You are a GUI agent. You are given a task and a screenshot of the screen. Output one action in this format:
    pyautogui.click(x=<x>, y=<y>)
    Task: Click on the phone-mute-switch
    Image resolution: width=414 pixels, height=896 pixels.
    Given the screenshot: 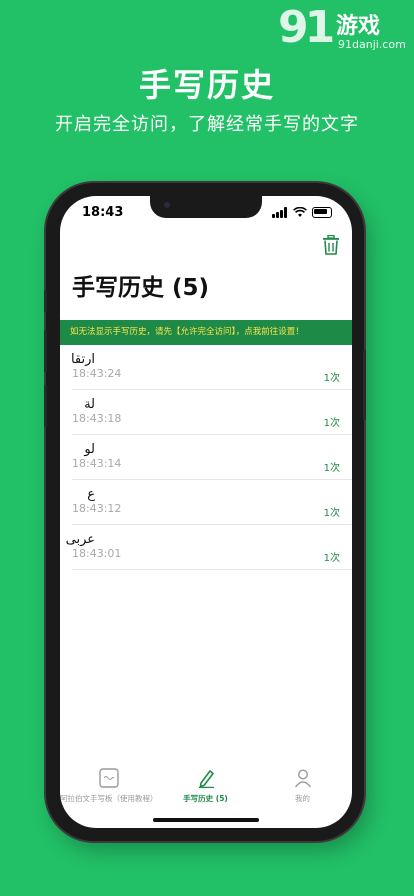 What is the action you would take?
    pyautogui.click(x=45, y=301)
    